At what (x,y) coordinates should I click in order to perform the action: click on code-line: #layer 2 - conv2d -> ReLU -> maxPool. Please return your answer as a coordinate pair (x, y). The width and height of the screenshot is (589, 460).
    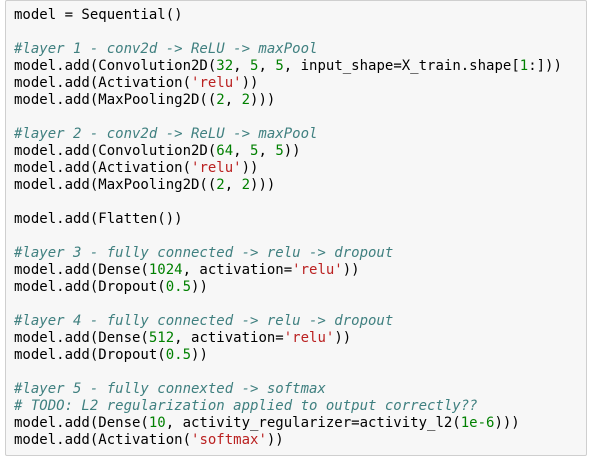
    Looking at the image, I should click on (288, 134).